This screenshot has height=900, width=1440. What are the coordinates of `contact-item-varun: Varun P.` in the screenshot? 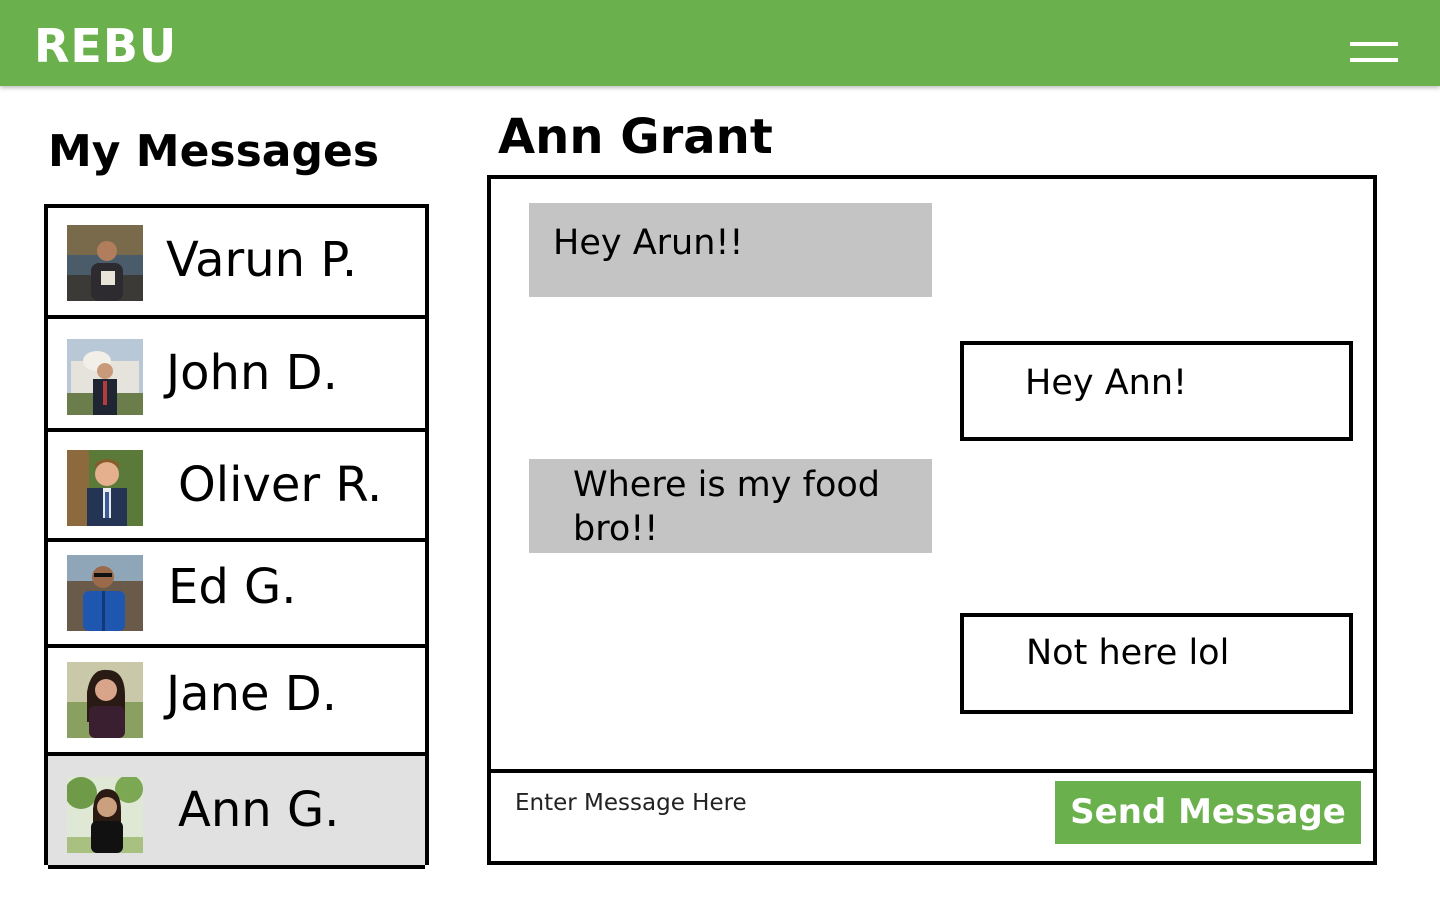 It's located at (236, 263).